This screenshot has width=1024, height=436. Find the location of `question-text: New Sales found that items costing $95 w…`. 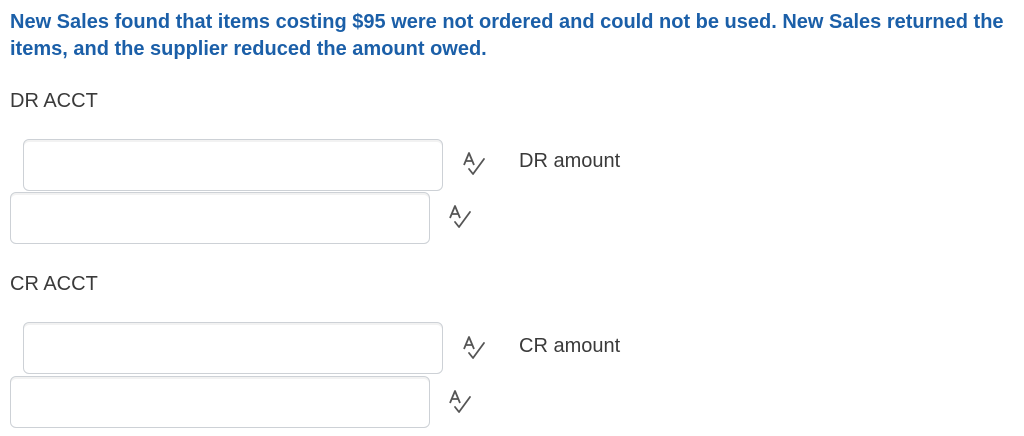

question-text: New Sales found that items costing $95 w… is located at coordinates (507, 35).